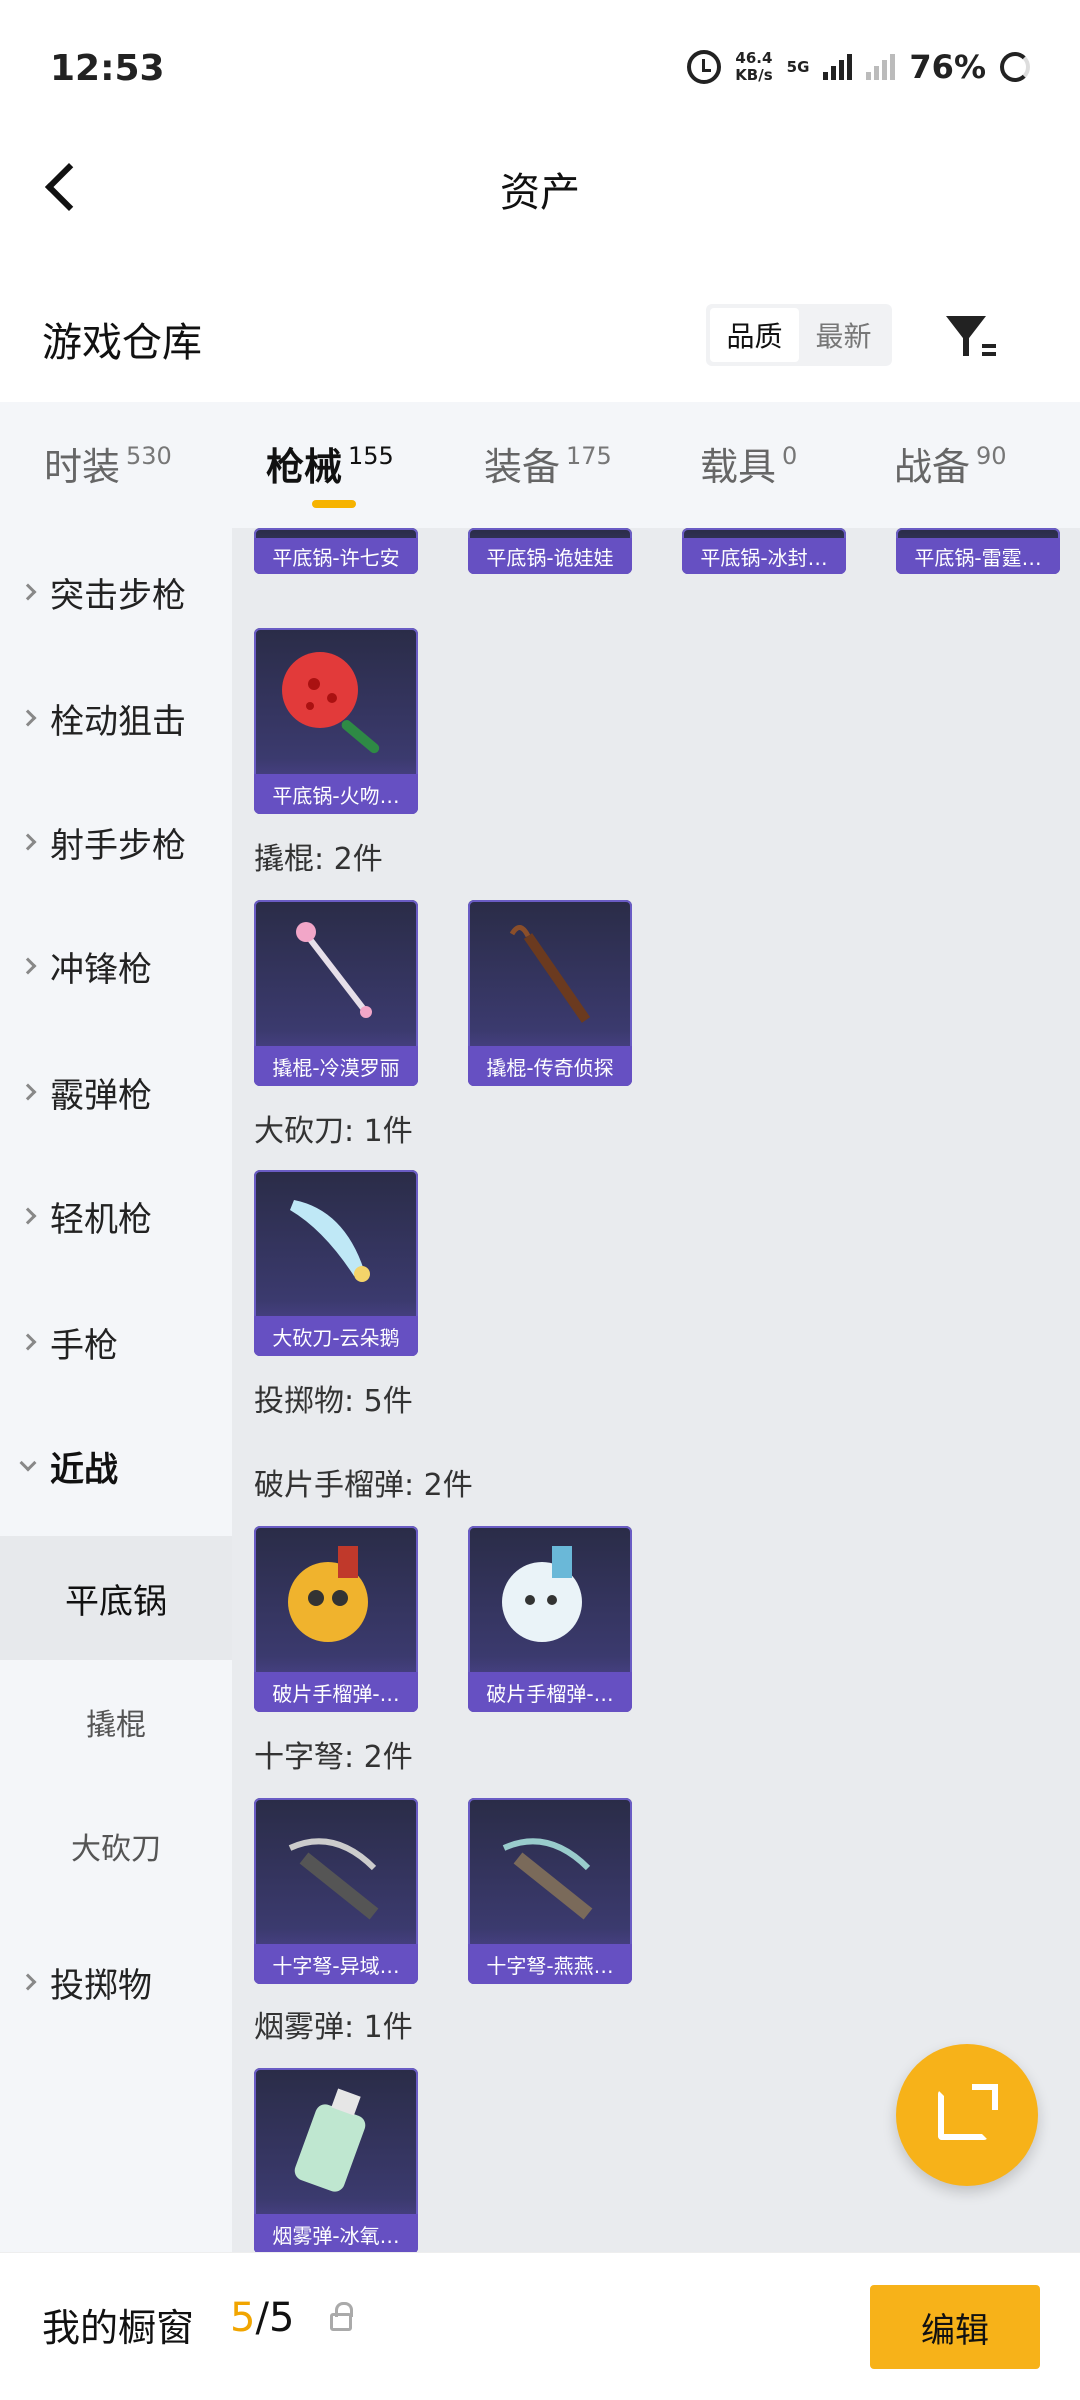  I want to click on crossbow-icon, so click(547, 1879).